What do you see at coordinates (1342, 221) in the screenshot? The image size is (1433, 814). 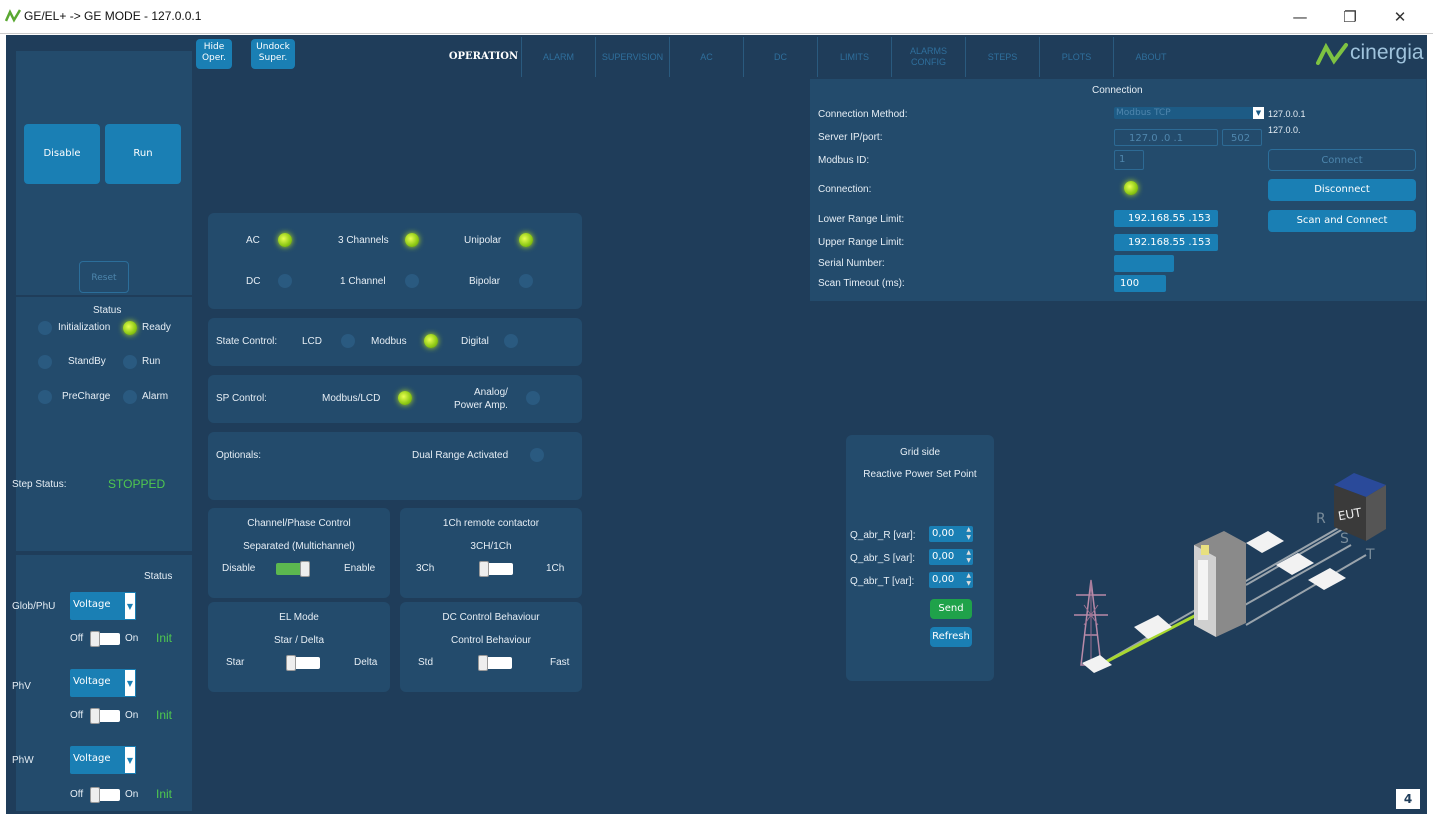 I see `scan-connect-button: Scan and Connect` at bounding box center [1342, 221].